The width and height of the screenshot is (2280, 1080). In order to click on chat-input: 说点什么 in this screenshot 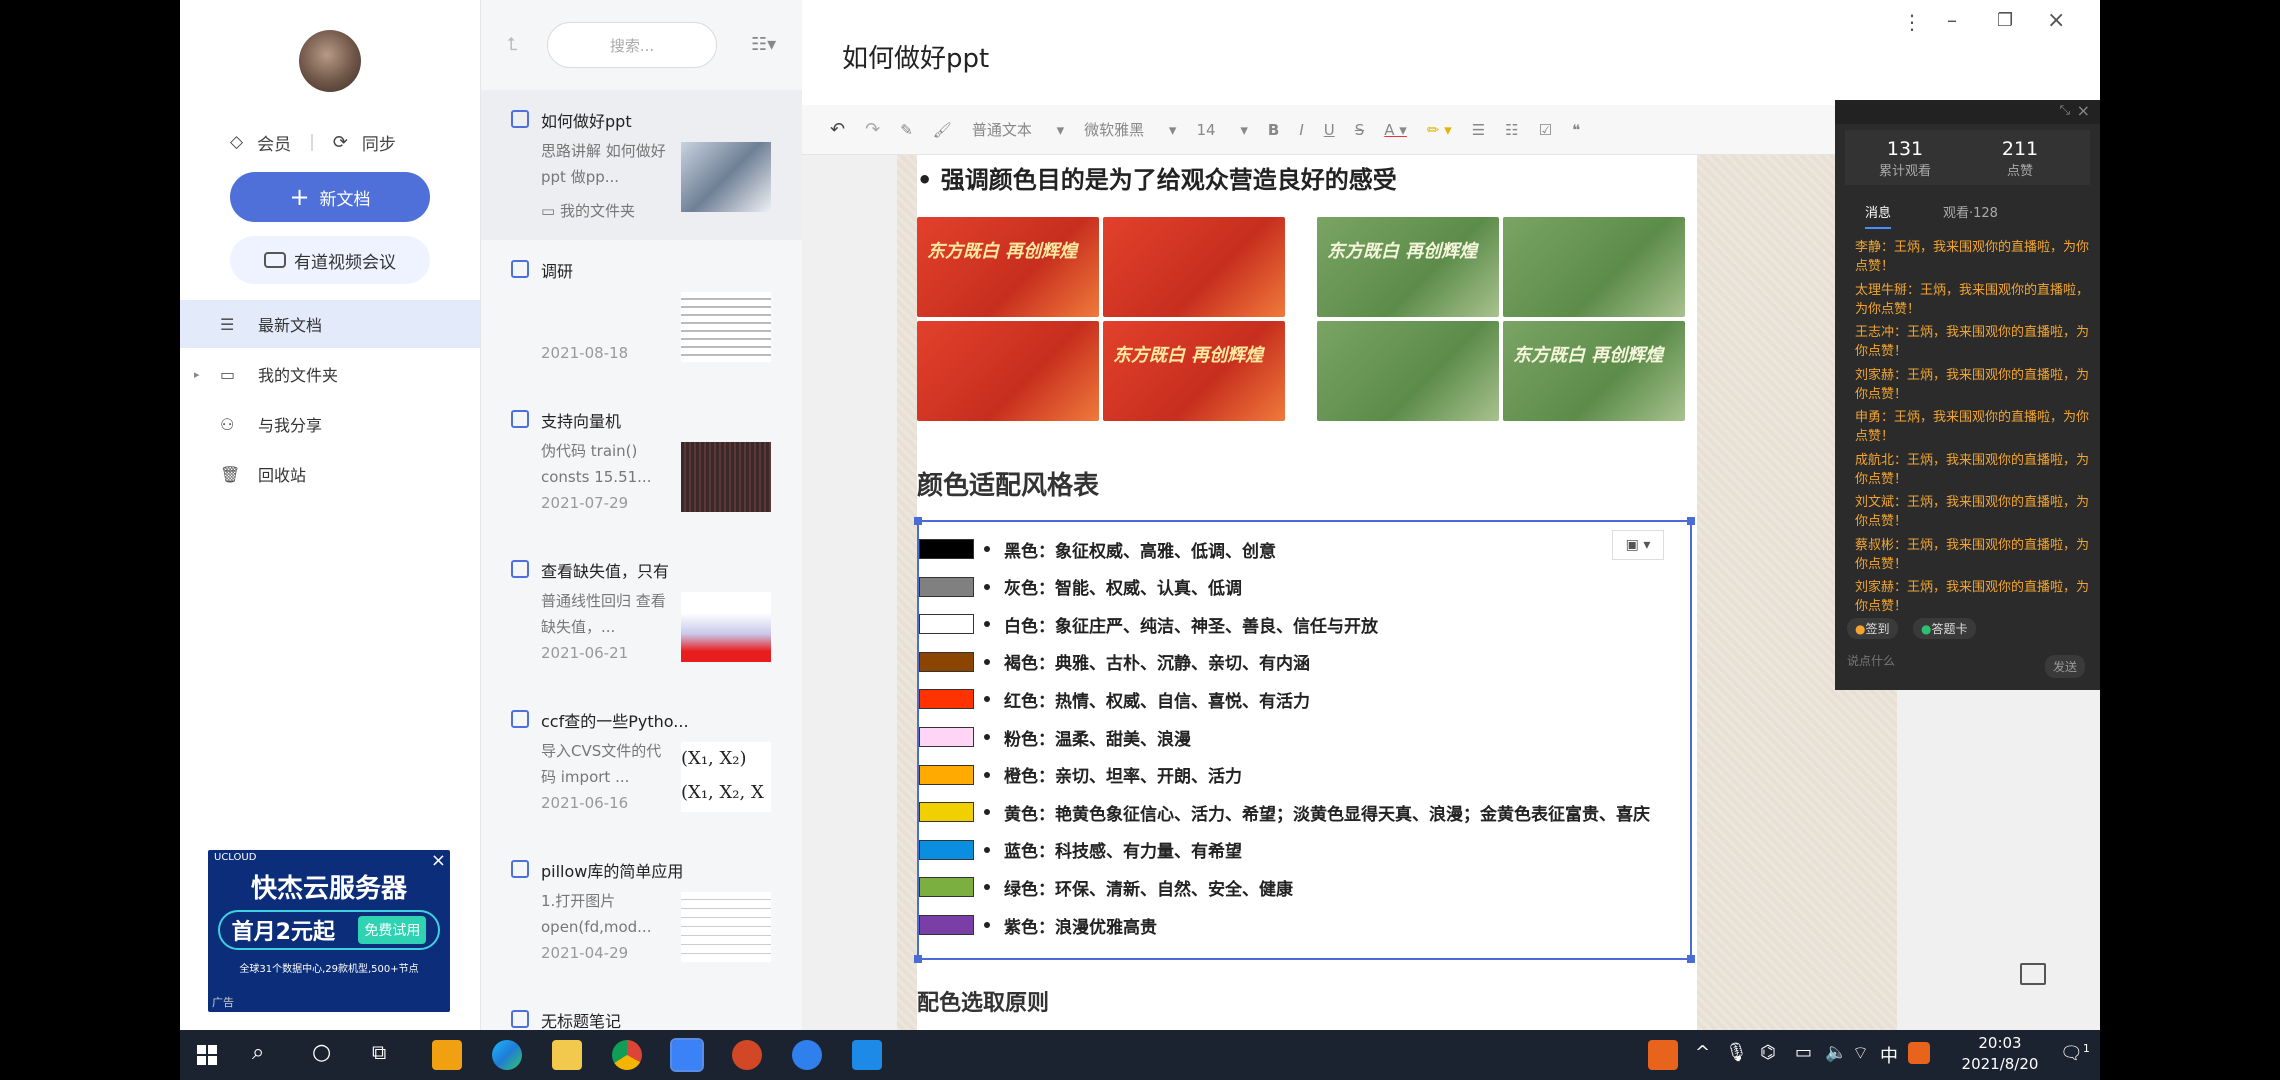, I will do `click(1937, 665)`.